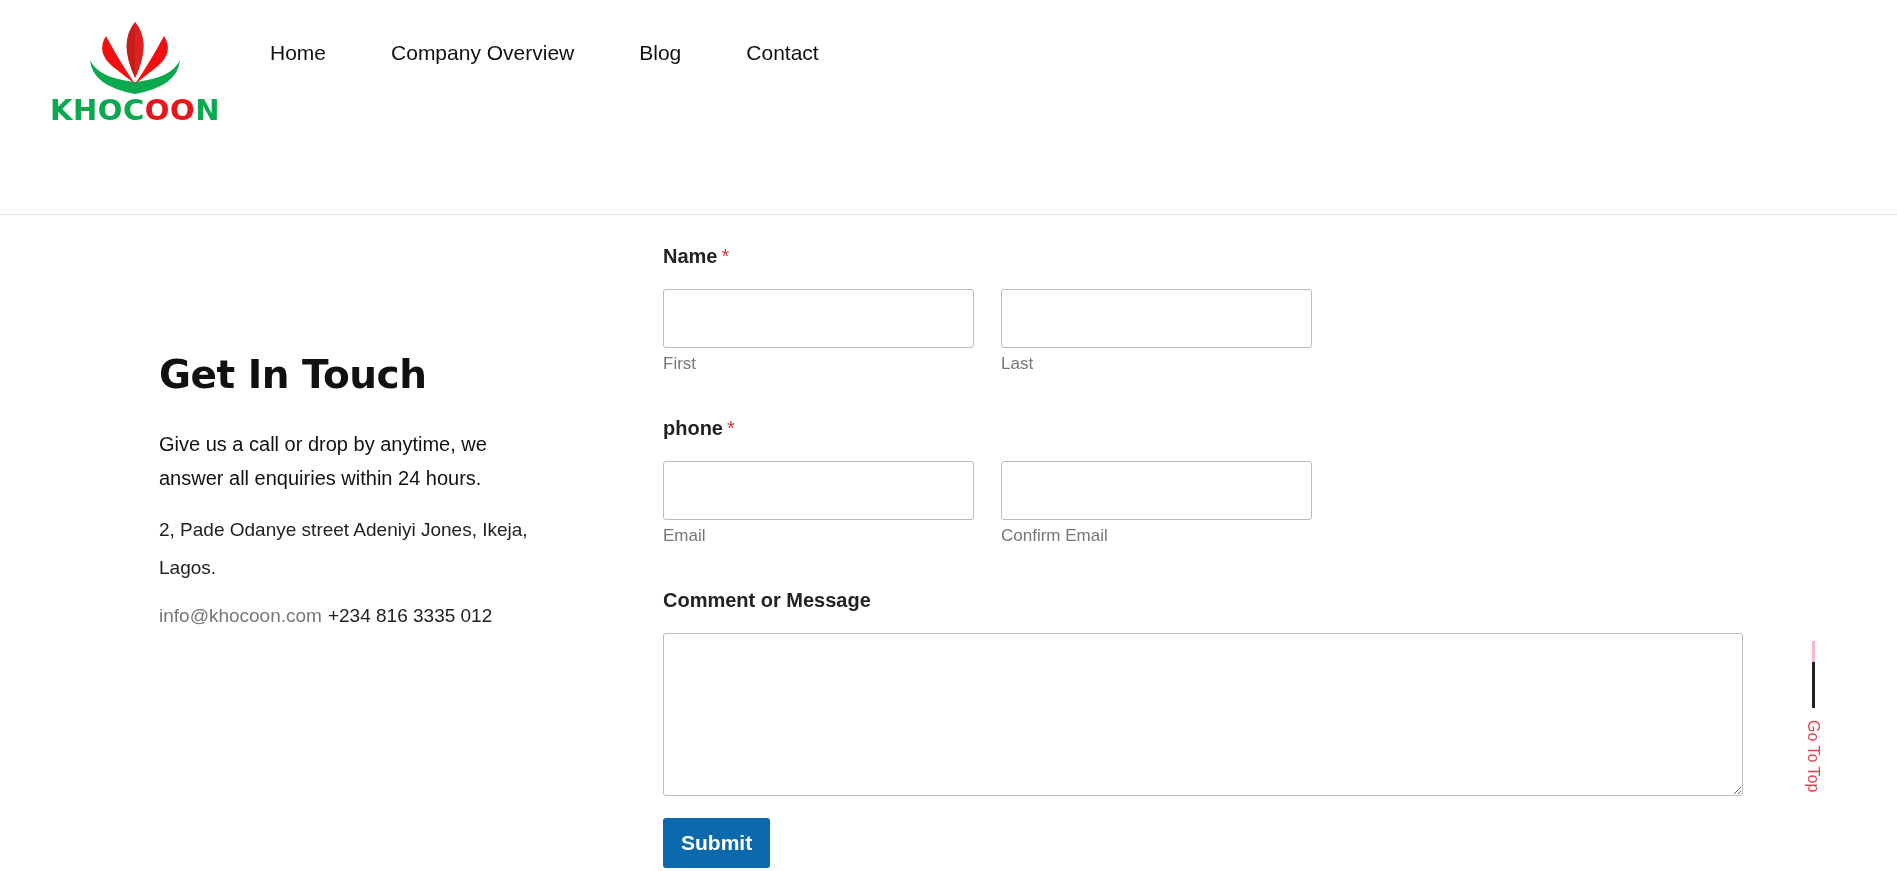 This screenshot has width=1897, height=871. I want to click on nav-link: Blog, so click(660, 53).